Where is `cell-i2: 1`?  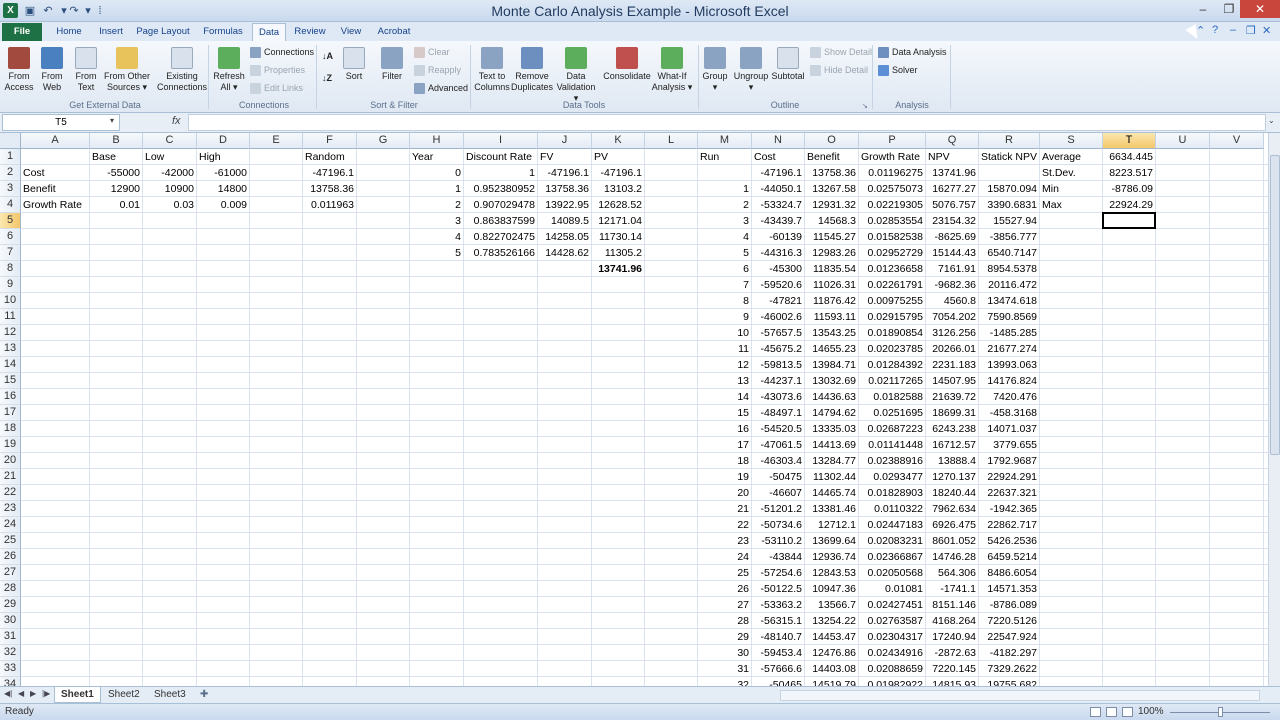
cell-i2: 1 is located at coordinates (500, 173).